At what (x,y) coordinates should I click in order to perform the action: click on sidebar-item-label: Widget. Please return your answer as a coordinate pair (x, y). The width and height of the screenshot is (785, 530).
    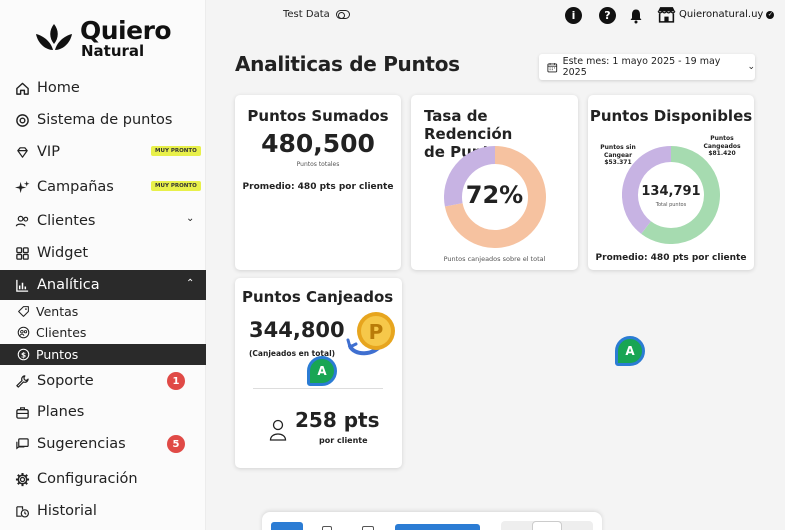
    Looking at the image, I should click on (63, 253).